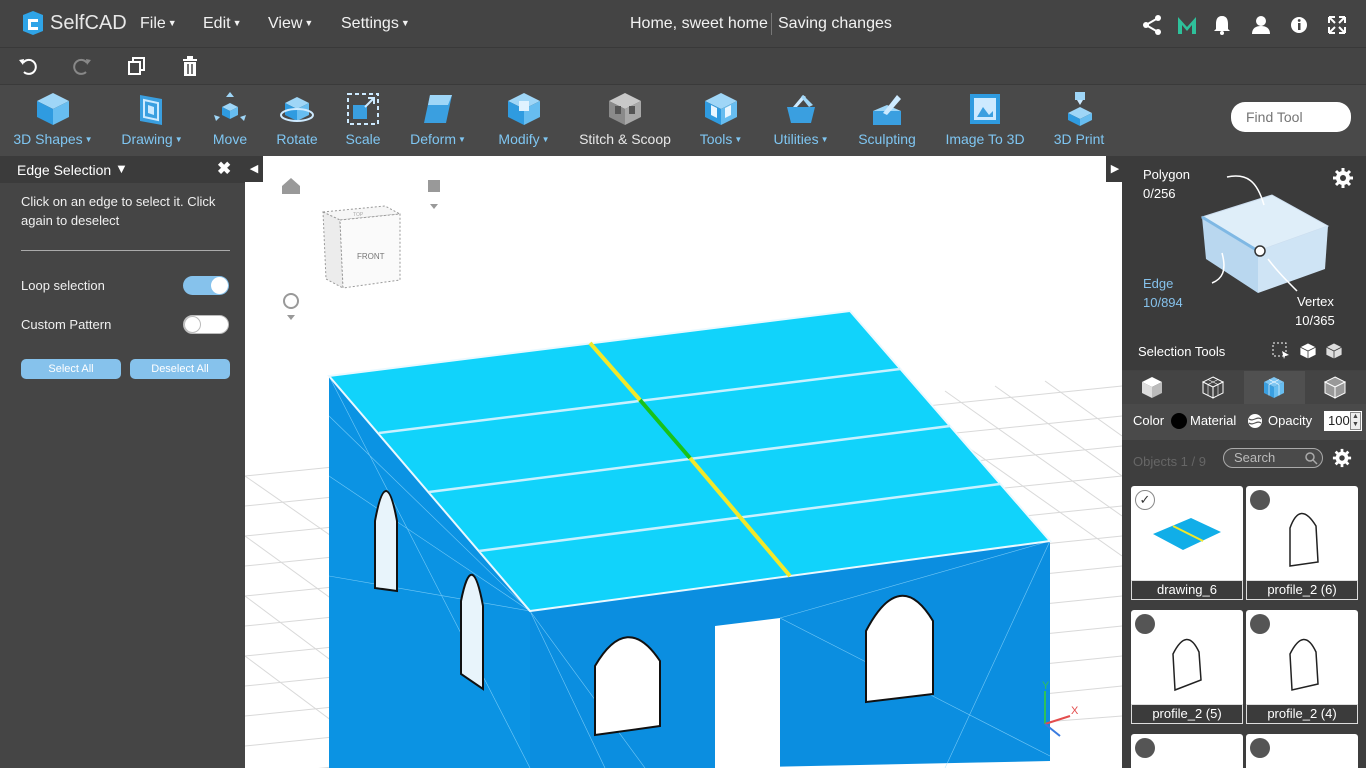  I want to click on find-tool-input, so click(1291, 117).